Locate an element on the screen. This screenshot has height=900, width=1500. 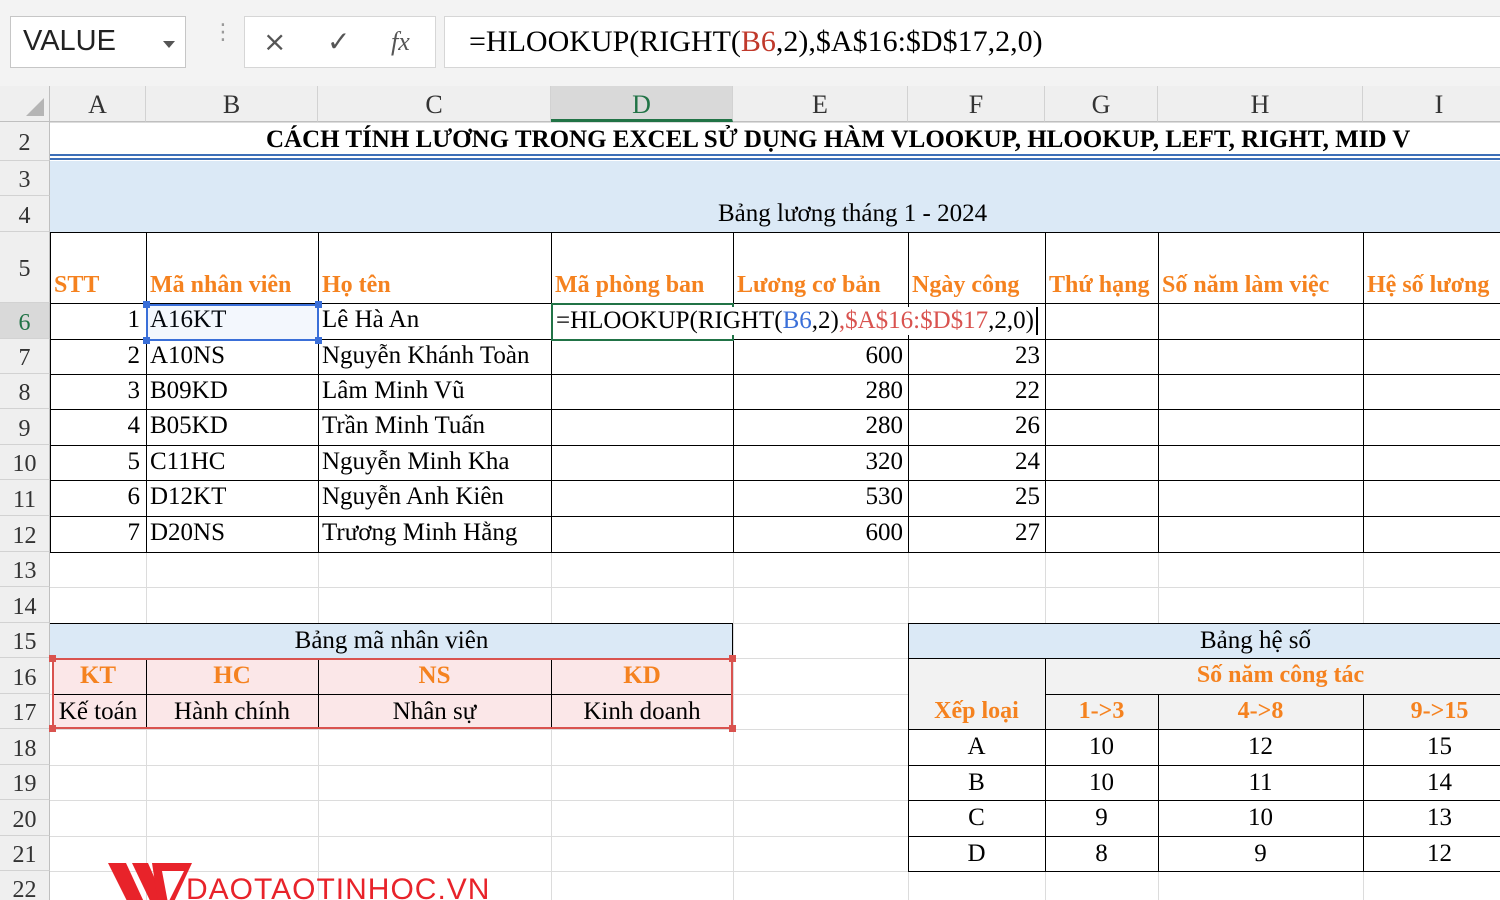
row-header-7: 7 is located at coordinates (25, 356).